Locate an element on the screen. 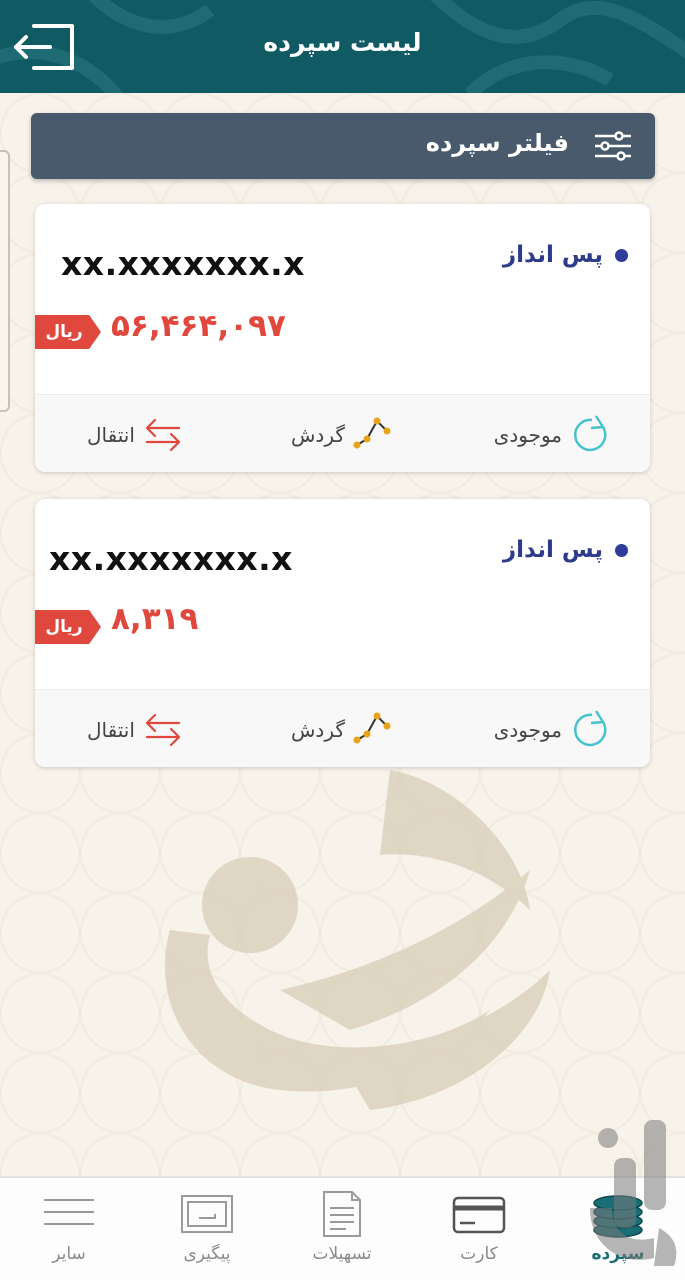 This screenshot has height=1280, width=685. nav-others-label: سایر is located at coordinates (69, 1254).